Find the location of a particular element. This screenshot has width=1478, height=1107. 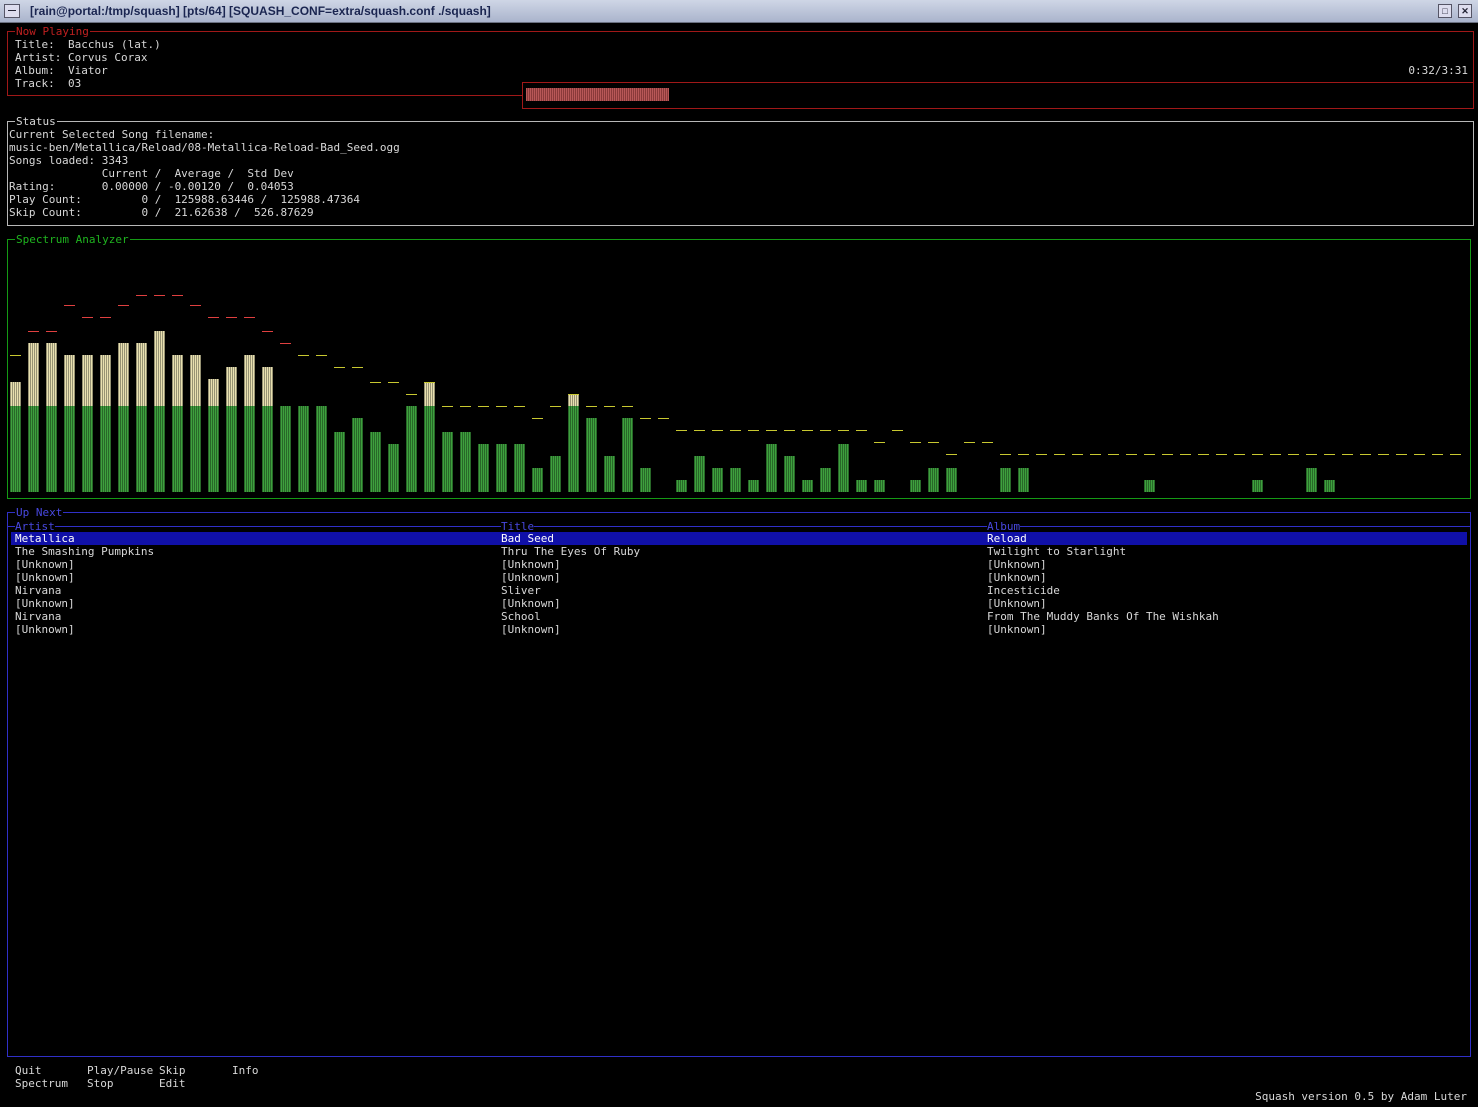

now-playing-album: Album: Viator is located at coordinates (61, 70).